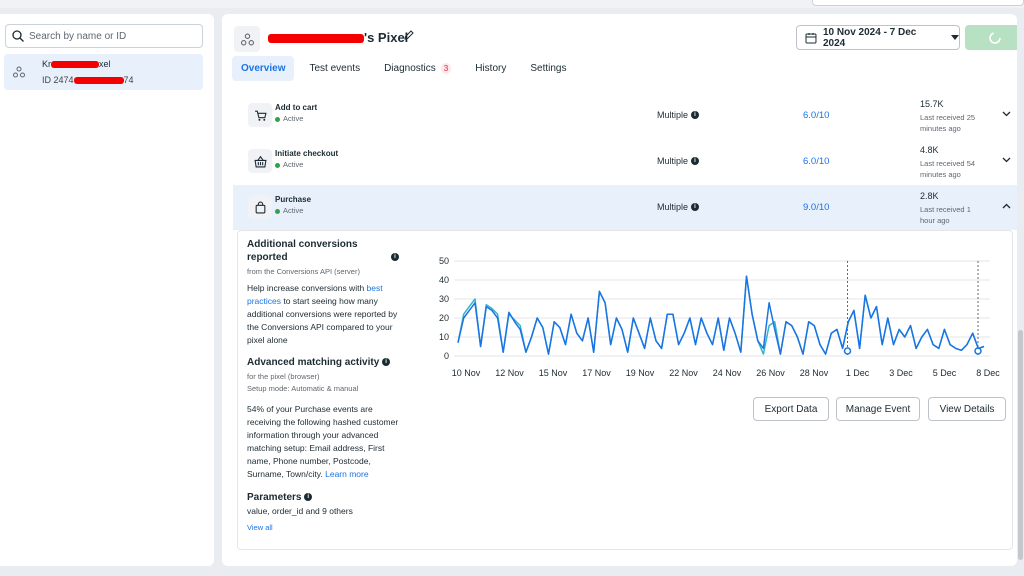 Image resolution: width=1024 pixels, height=576 pixels. I want to click on x-tick-label: 19 Nov, so click(640, 373).